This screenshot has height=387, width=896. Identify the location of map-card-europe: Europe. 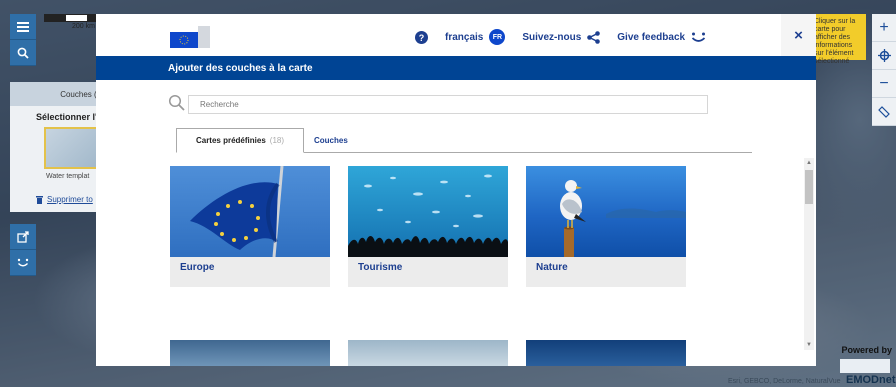
(250, 226).